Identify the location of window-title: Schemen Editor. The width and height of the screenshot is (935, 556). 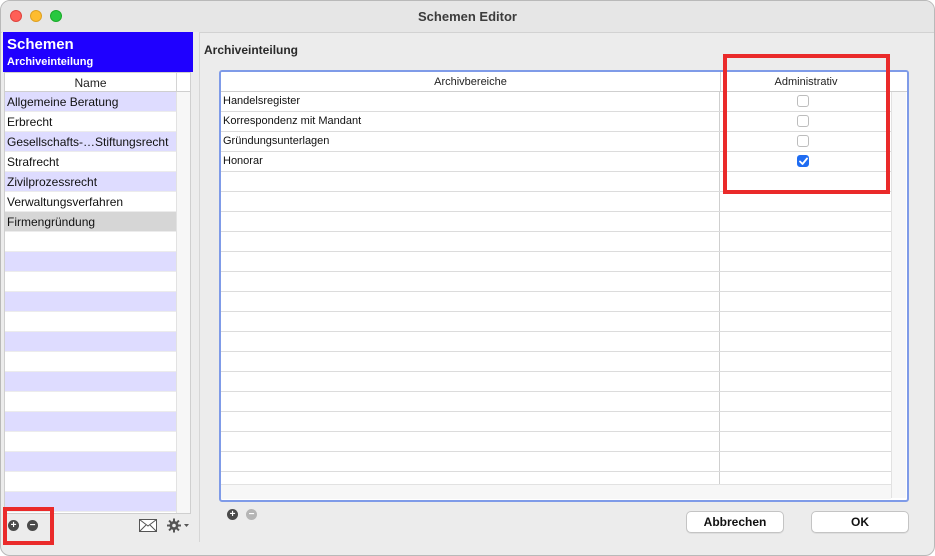
(467, 16).